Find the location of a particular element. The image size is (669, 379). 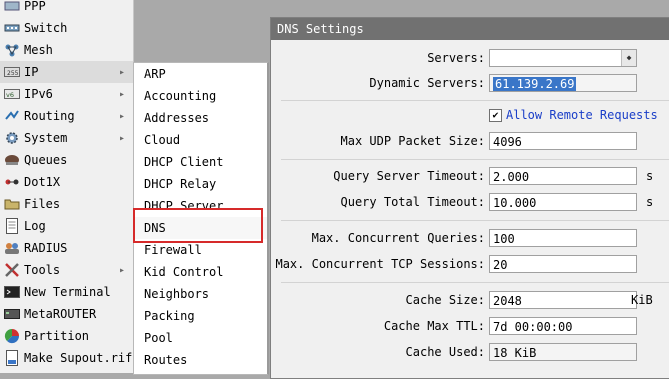

menu-item-label: MetaROUTER is located at coordinates (60, 314).